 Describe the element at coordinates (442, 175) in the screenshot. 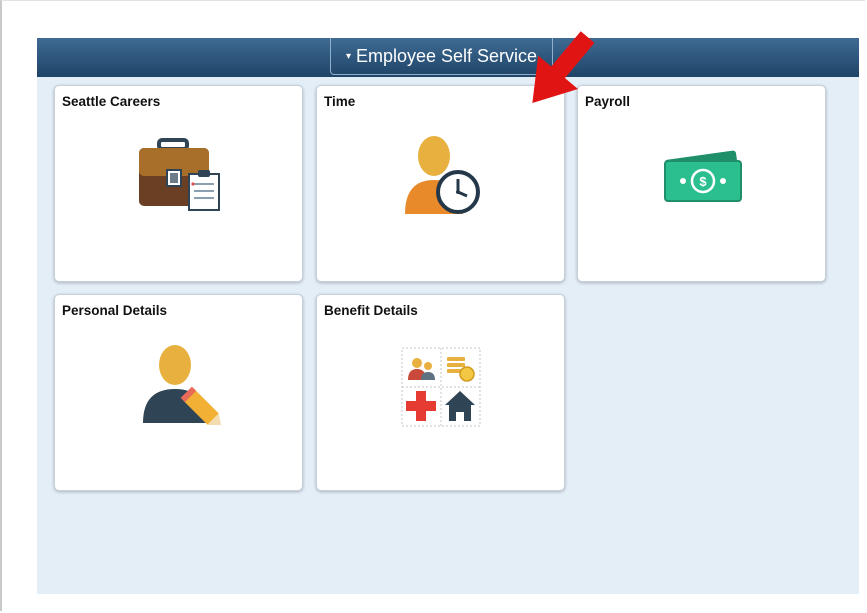

I see `person-clock-icon` at that location.